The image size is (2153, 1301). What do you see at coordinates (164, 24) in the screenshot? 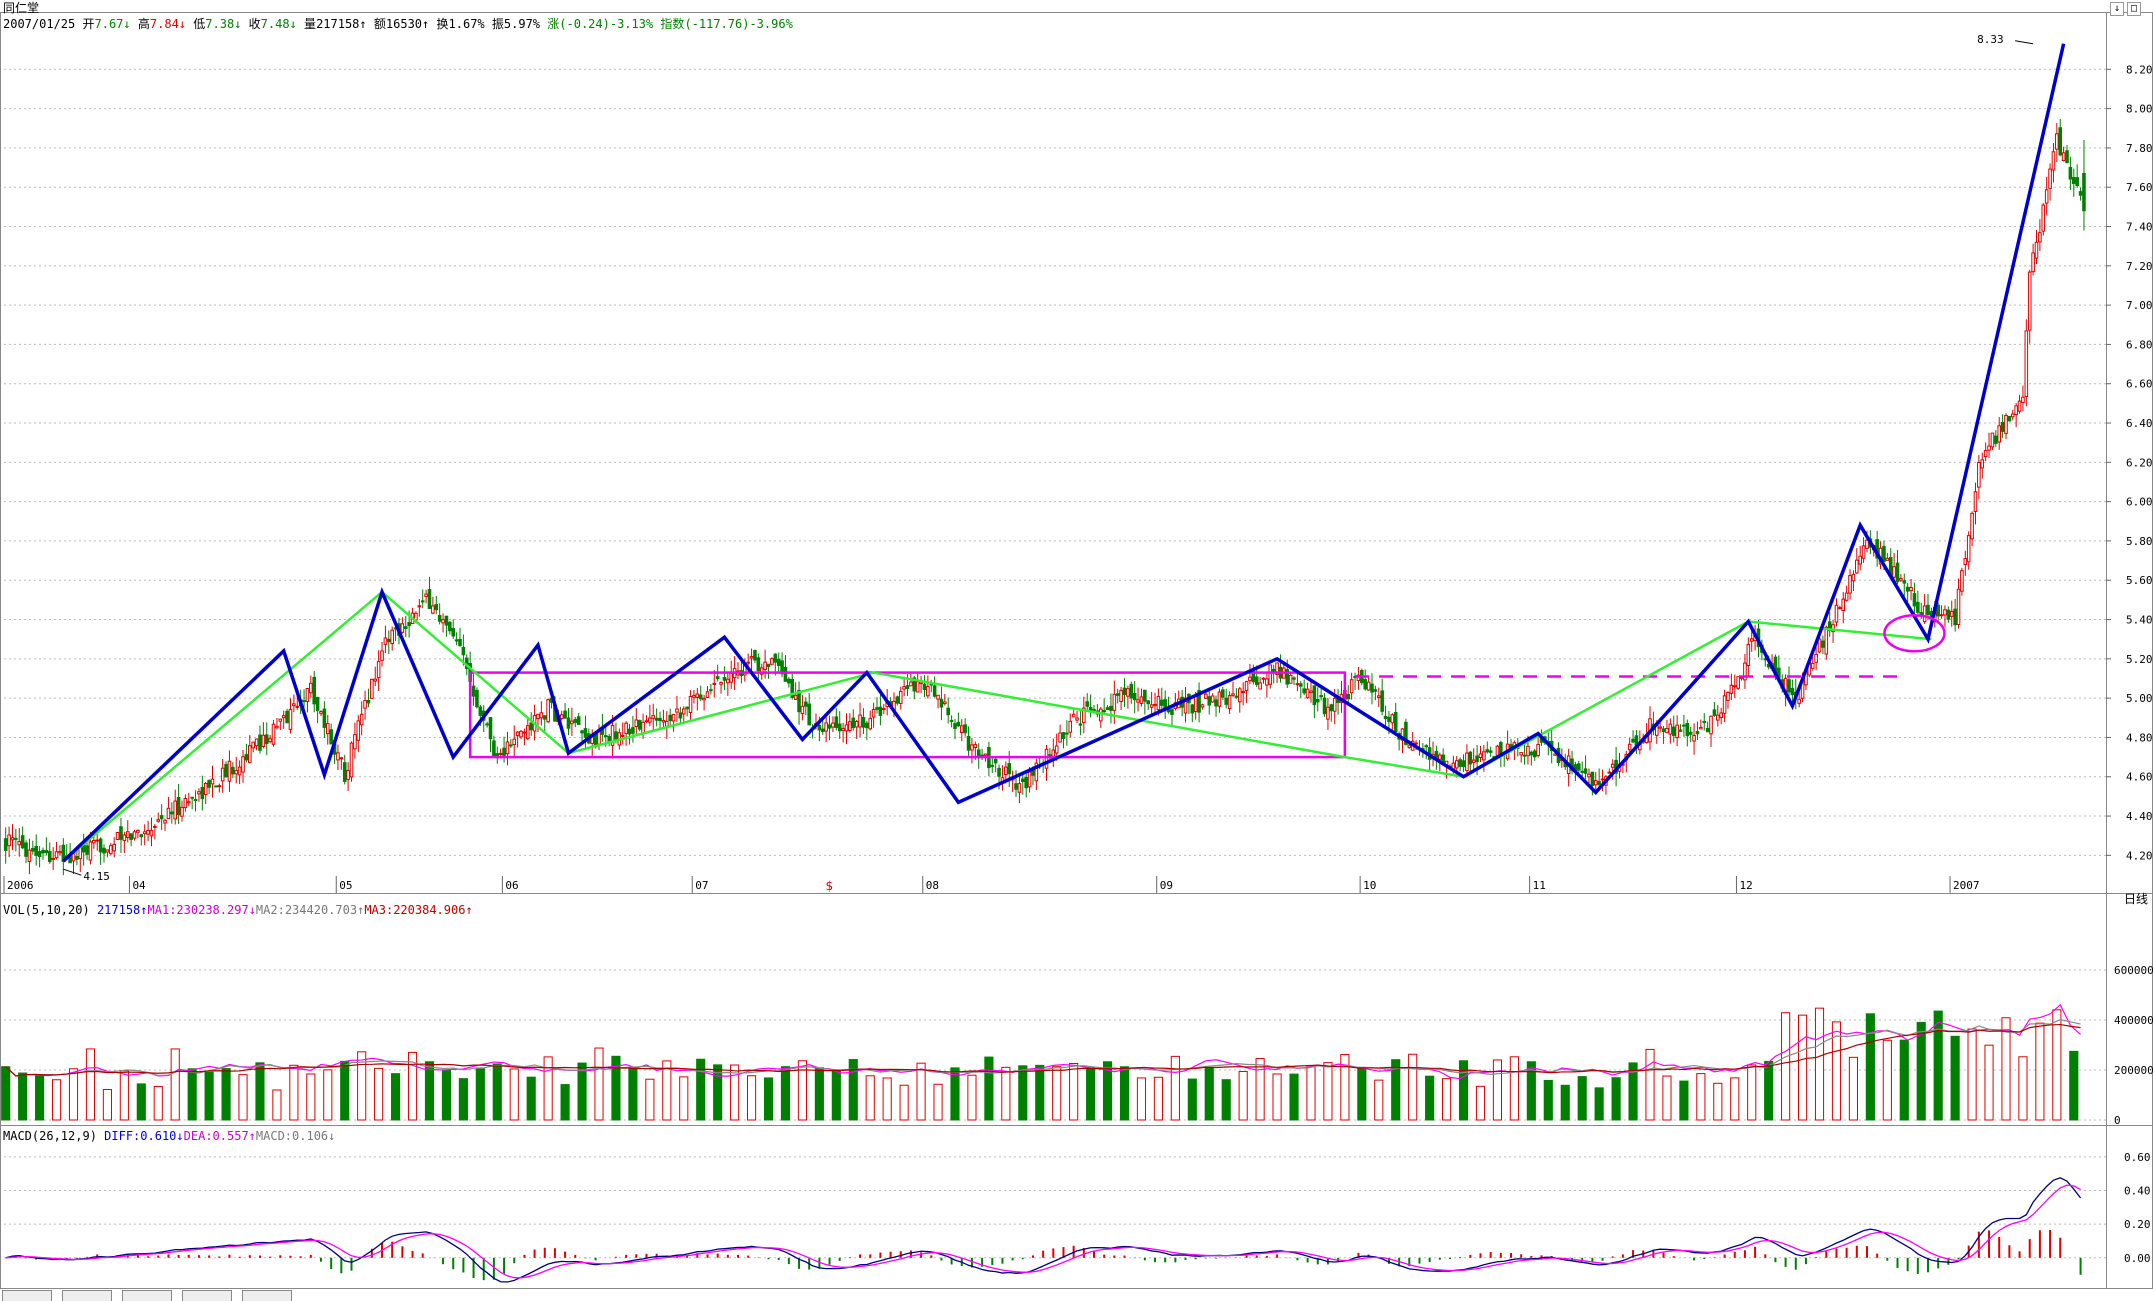
I see `high-value: 7.84` at bounding box center [164, 24].